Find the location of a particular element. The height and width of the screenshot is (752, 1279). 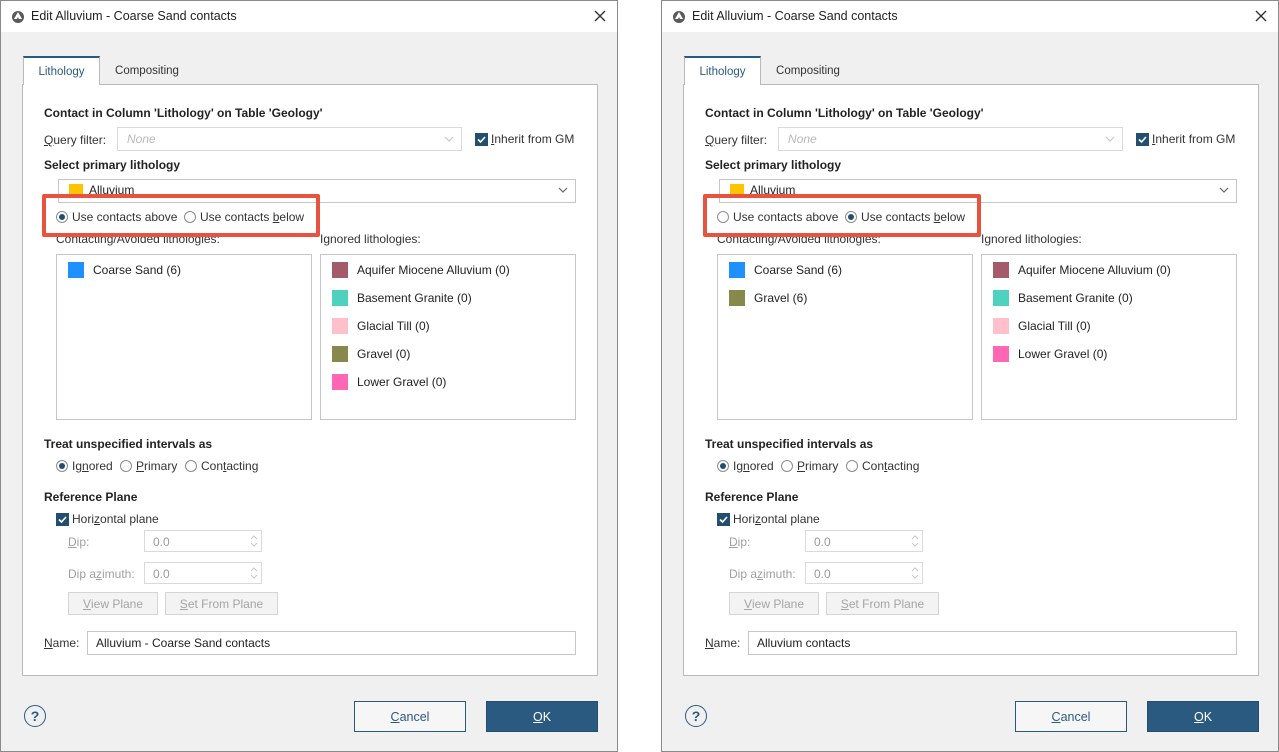

treat-unspecified-heading: Treat unspecified intervals as is located at coordinates (128, 444).